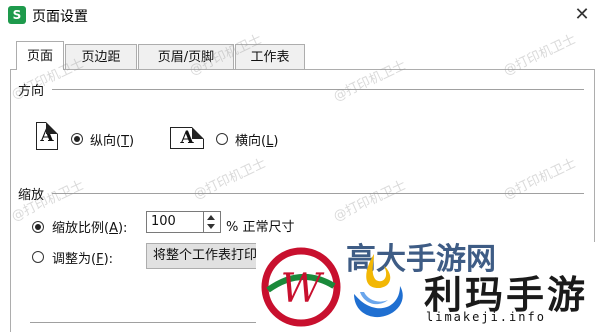 The image size is (600, 332). I want to click on scale-stepper, so click(212, 222).